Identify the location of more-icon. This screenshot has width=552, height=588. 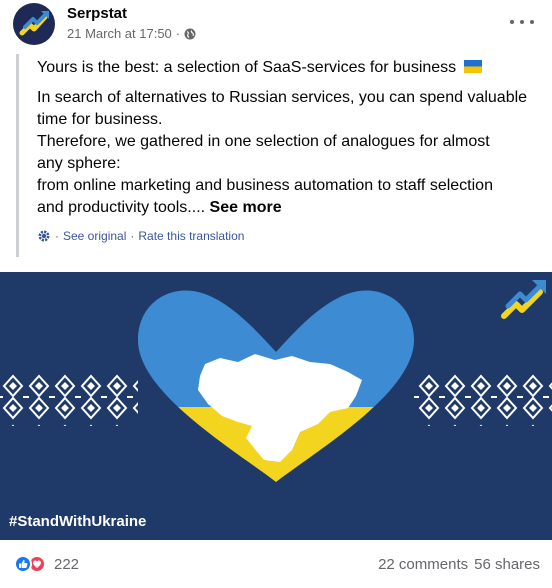
(512, 22).